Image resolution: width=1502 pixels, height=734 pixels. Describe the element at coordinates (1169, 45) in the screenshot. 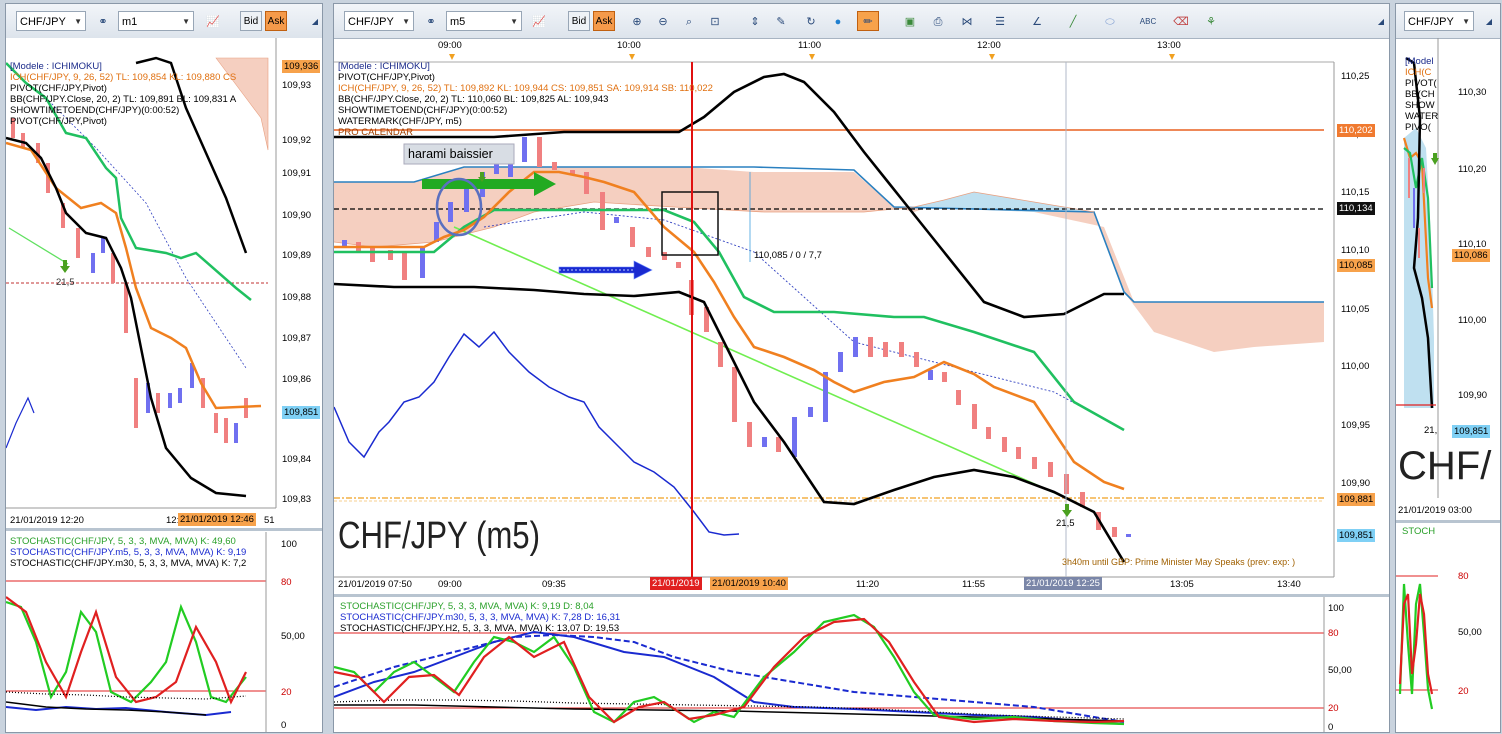

I see `top-time: 13:00` at that location.